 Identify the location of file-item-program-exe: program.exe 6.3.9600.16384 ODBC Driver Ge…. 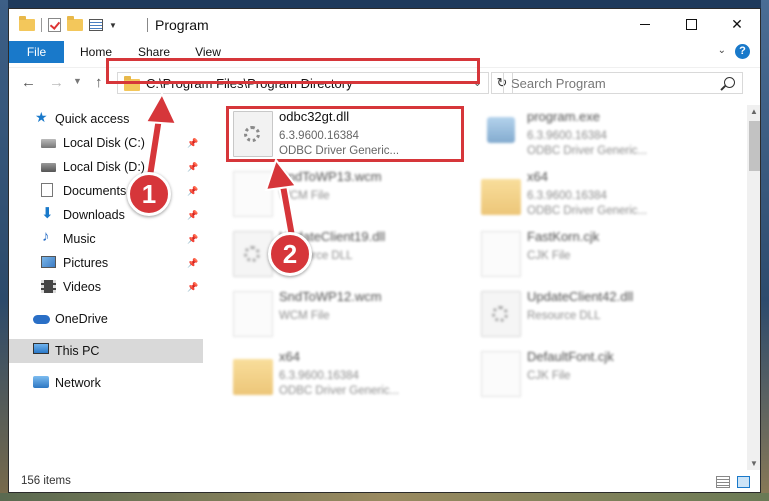
(595, 134).